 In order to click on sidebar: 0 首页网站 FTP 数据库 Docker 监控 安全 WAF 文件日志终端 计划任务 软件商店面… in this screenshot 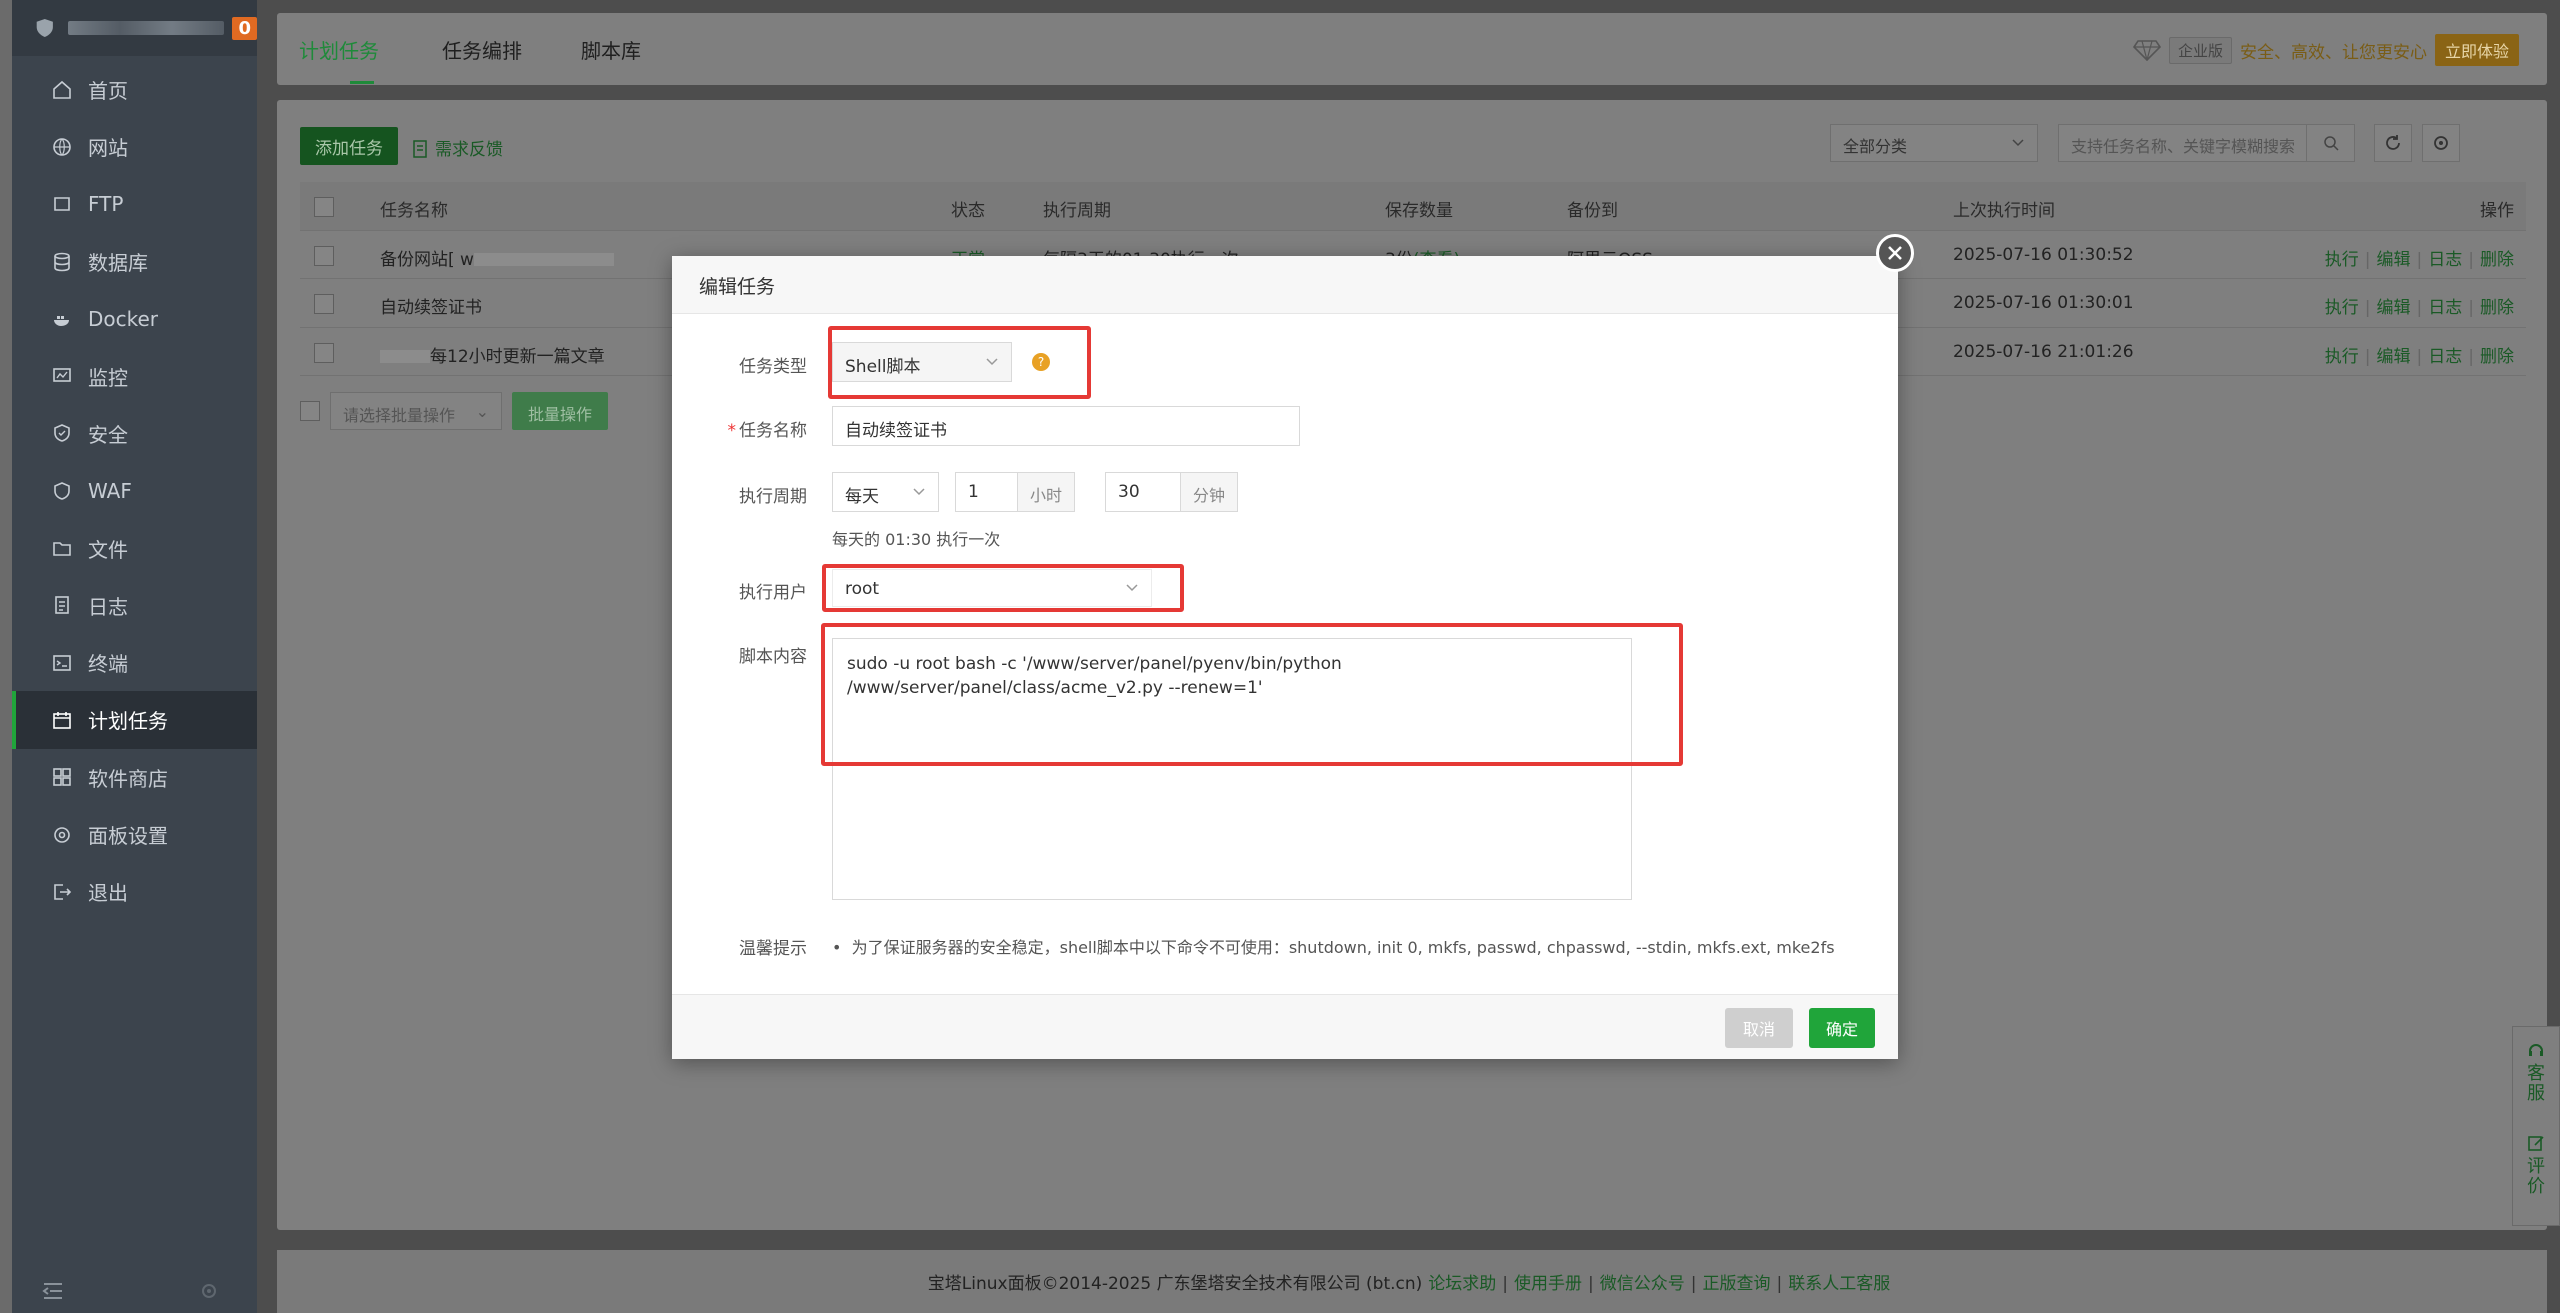, I will do `click(134, 656)`.